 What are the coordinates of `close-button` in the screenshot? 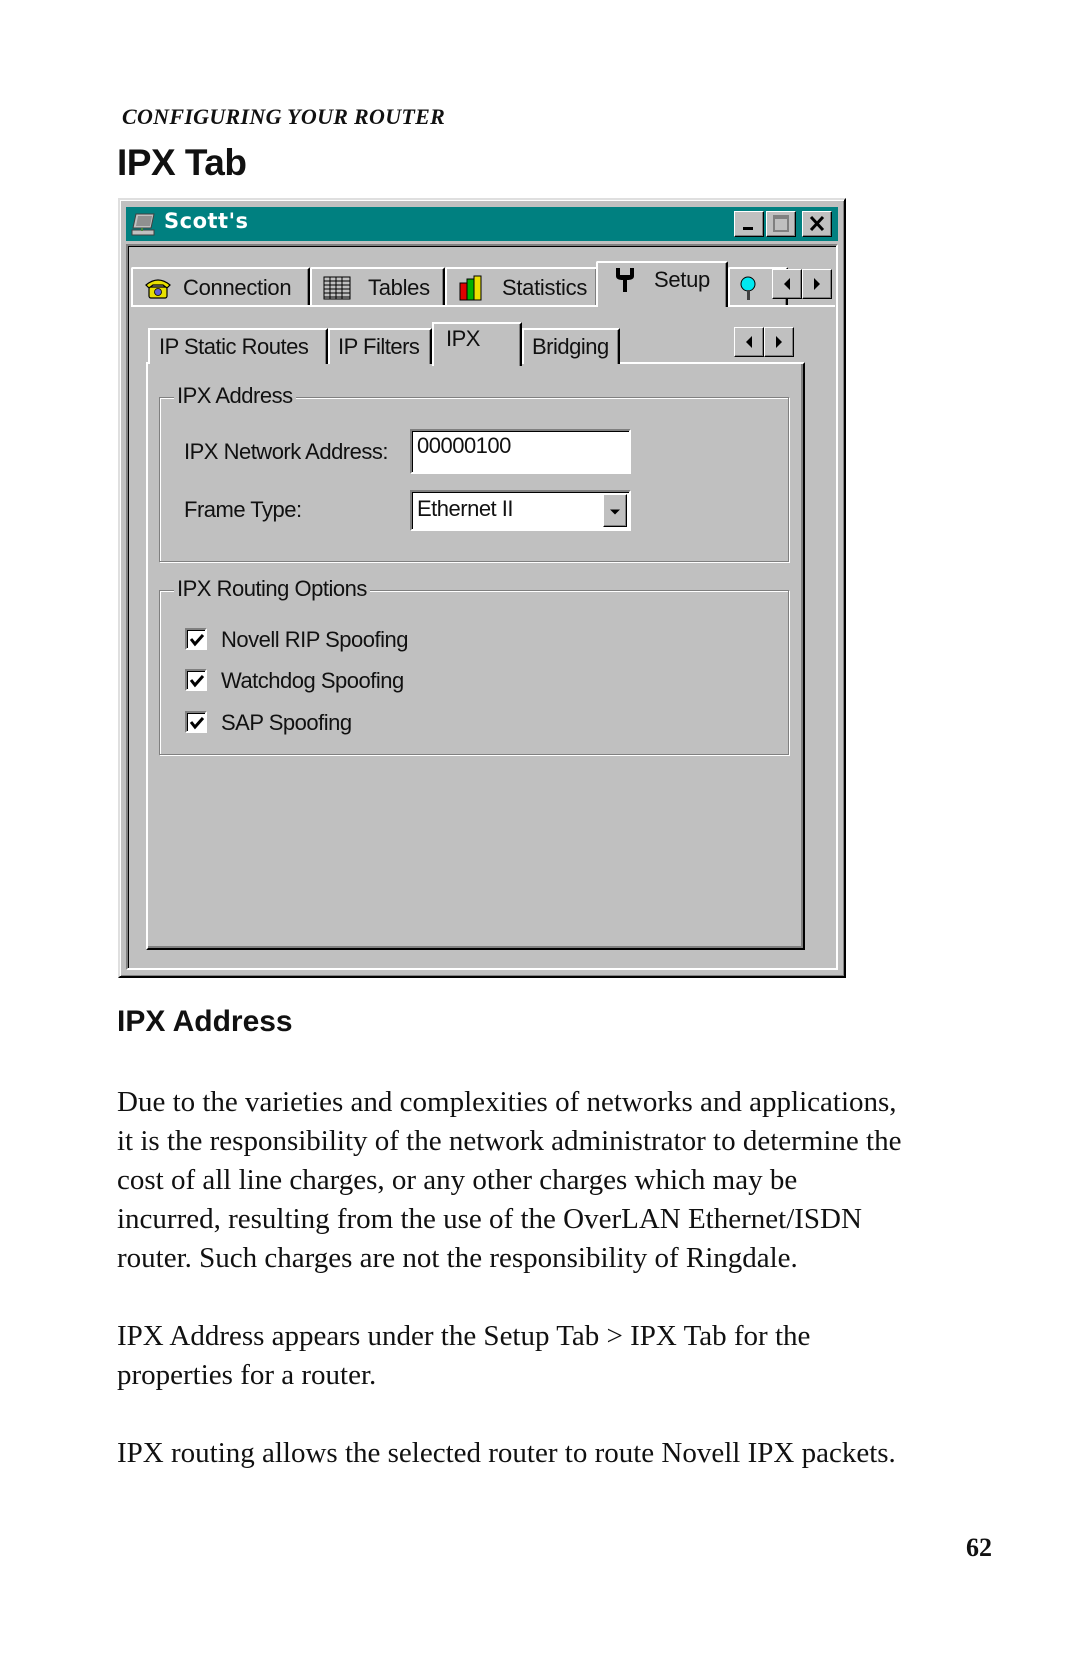 It's located at (817, 224).